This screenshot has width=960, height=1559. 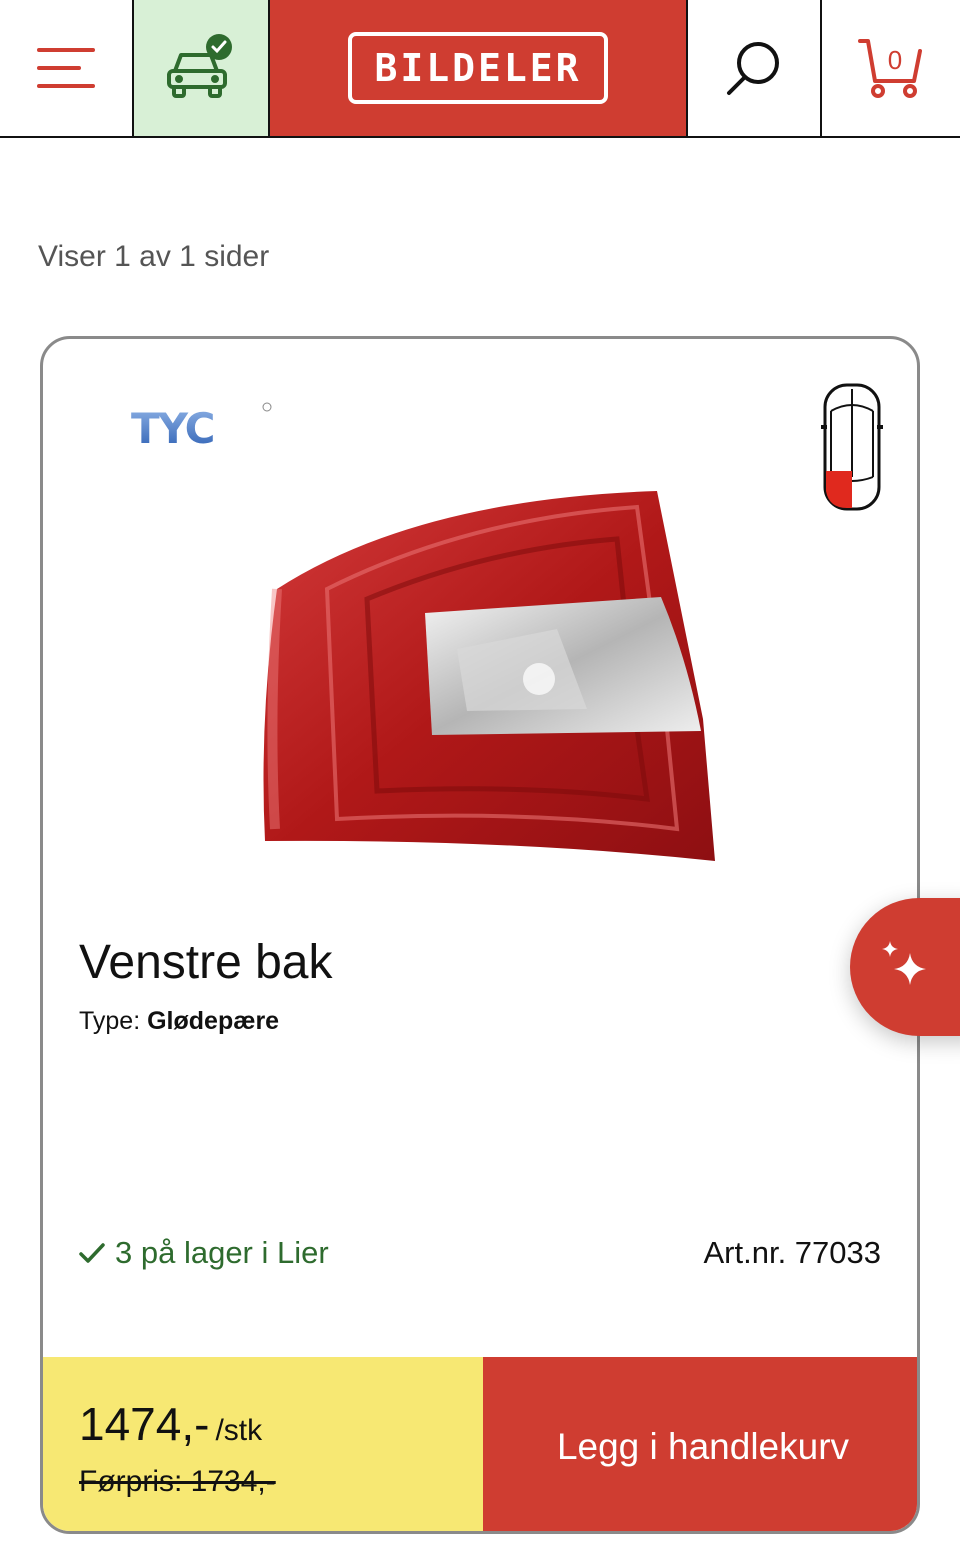 I want to click on menu-icon, so click(x=66, y=68).